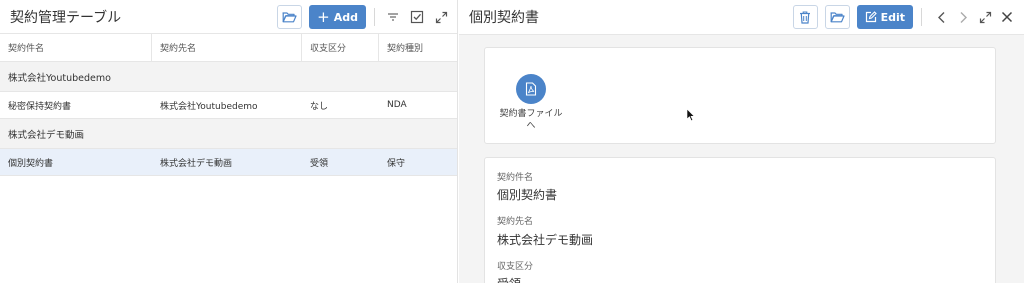 This screenshot has width=1024, height=283. Describe the element at coordinates (690, 115) in the screenshot. I see `mouse-cursor-icon` at that location.